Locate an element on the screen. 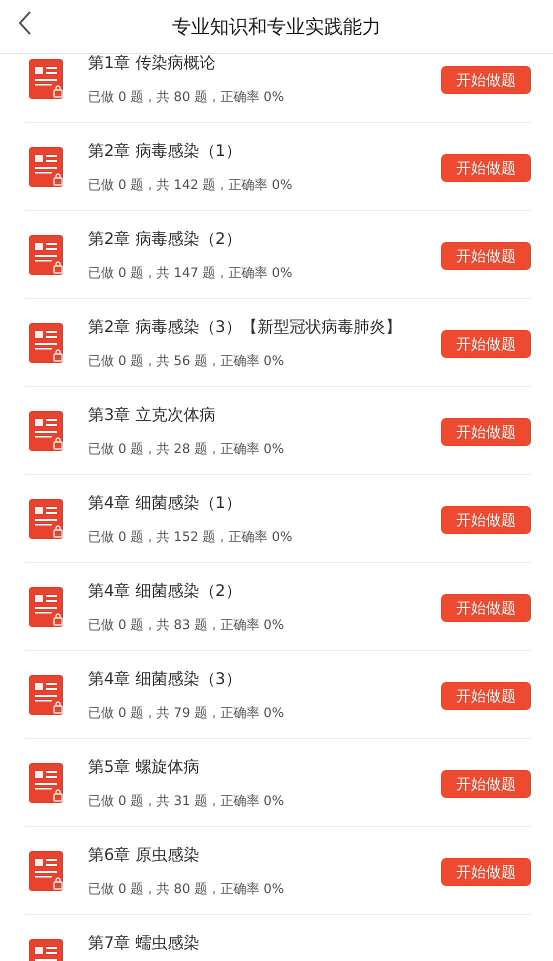 This screenshot has width=553, height=961. progress-text: 已做 0 题，共 31 题，正确率 0% is located at coordinates (186, 802).